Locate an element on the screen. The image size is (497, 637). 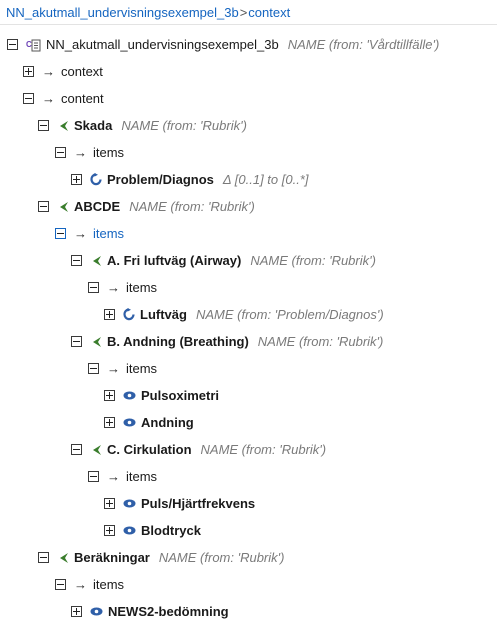
tree-node-label: Luftväg is located at coordinates (163, 314).